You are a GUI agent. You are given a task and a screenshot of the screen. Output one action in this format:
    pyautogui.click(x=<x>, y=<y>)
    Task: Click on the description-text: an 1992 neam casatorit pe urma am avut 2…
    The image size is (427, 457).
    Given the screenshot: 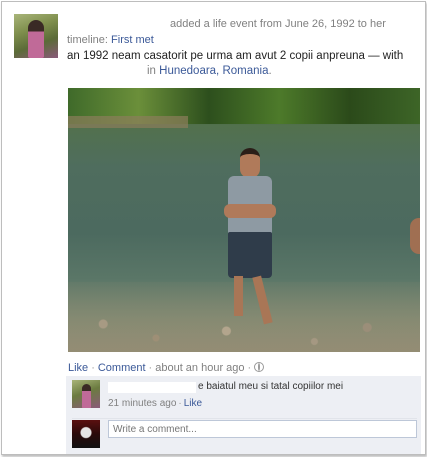 What is the action you would take?
    pyautogui.click(x=235, y=56)
    